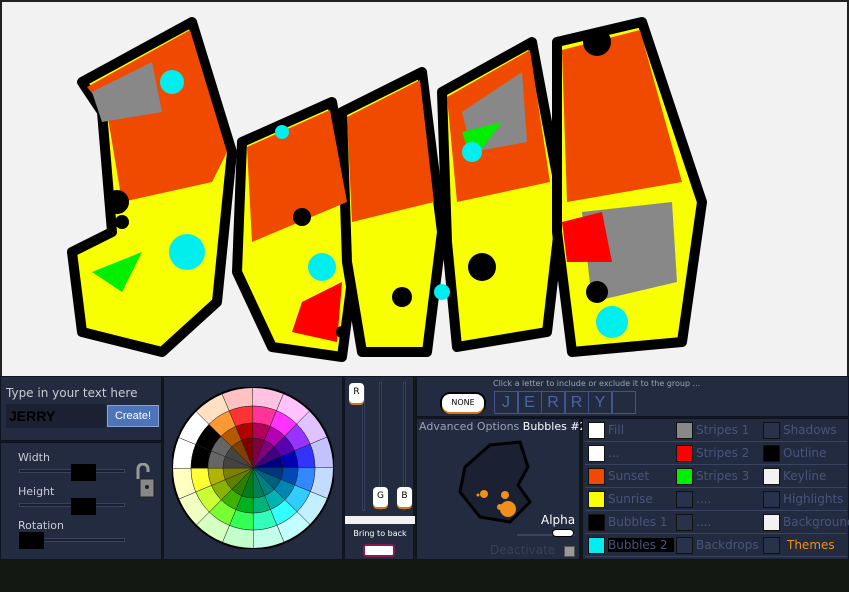  I want to click on width-label: Width, so click(34, 457).